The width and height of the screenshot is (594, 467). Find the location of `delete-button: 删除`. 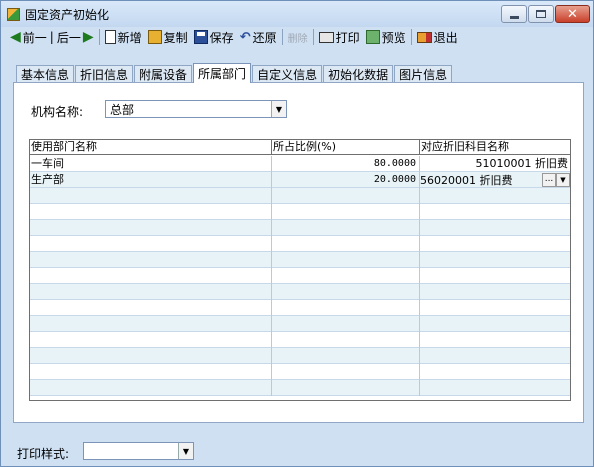

delete-button: 删除 is located at coordinates (298, 37).